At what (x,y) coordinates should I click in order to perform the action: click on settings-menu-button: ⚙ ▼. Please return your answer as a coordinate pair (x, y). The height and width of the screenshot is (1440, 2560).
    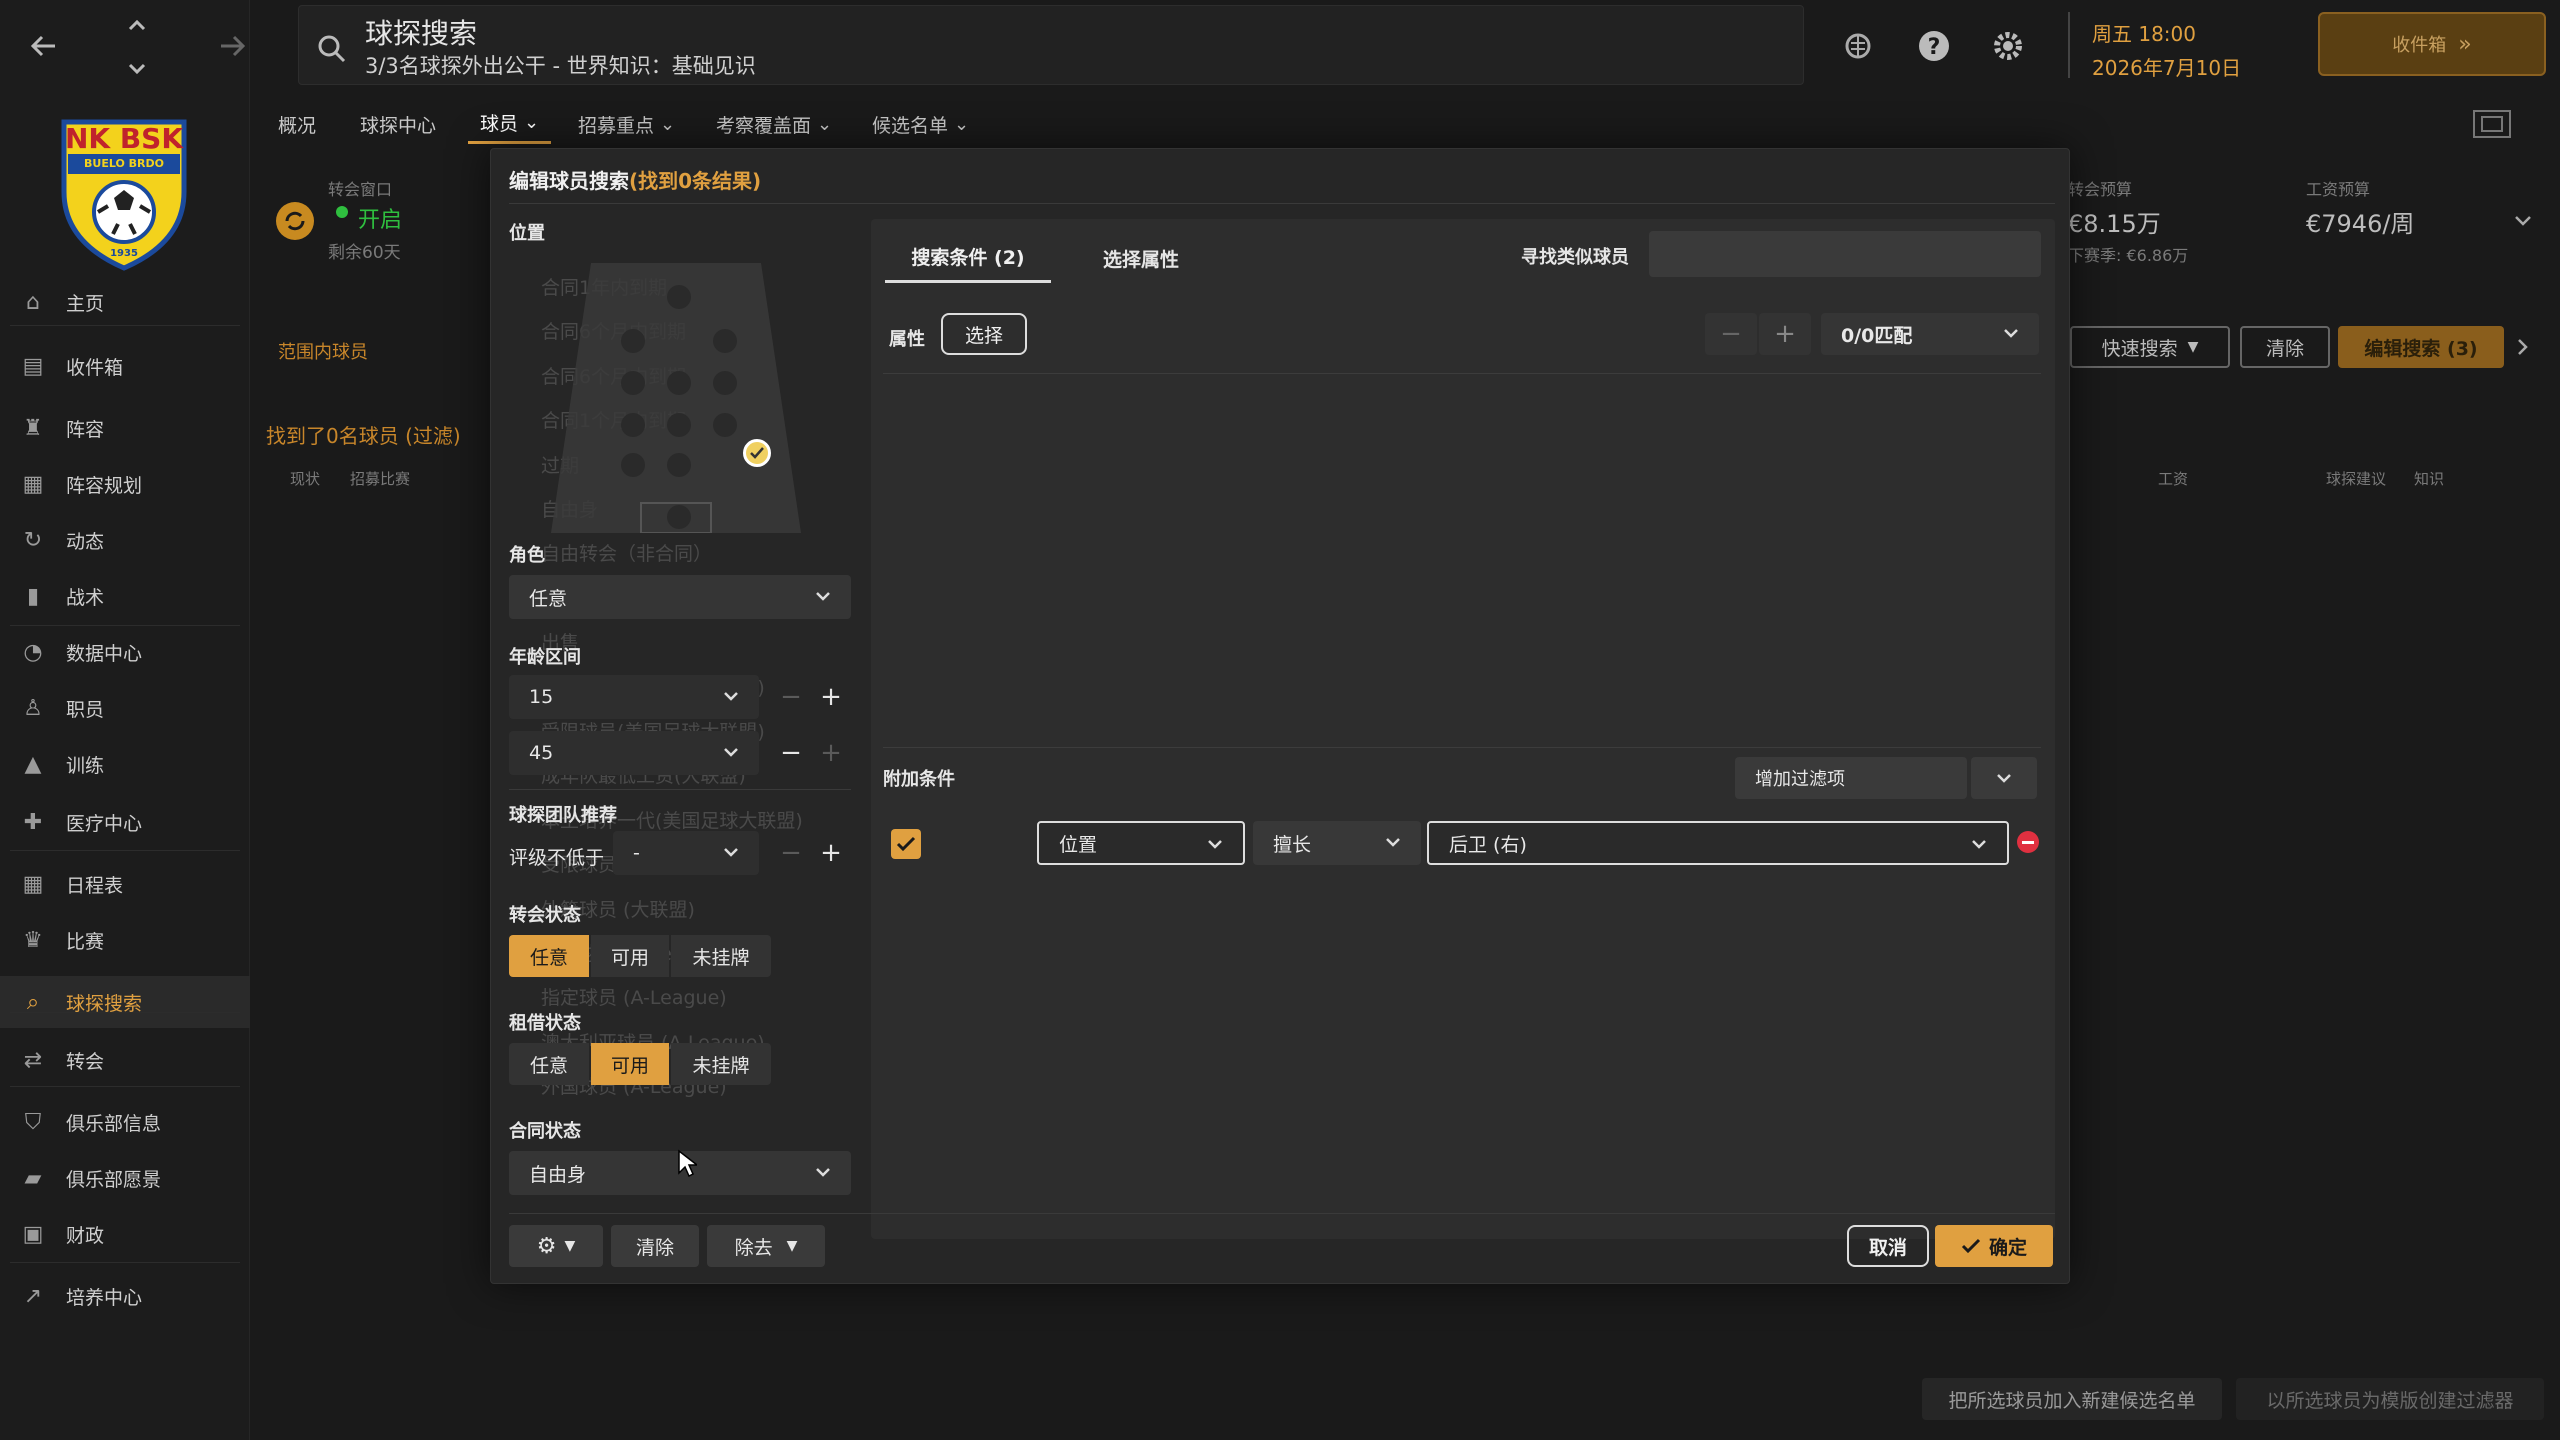
    Looking at the image, I should click on (556, 1246).